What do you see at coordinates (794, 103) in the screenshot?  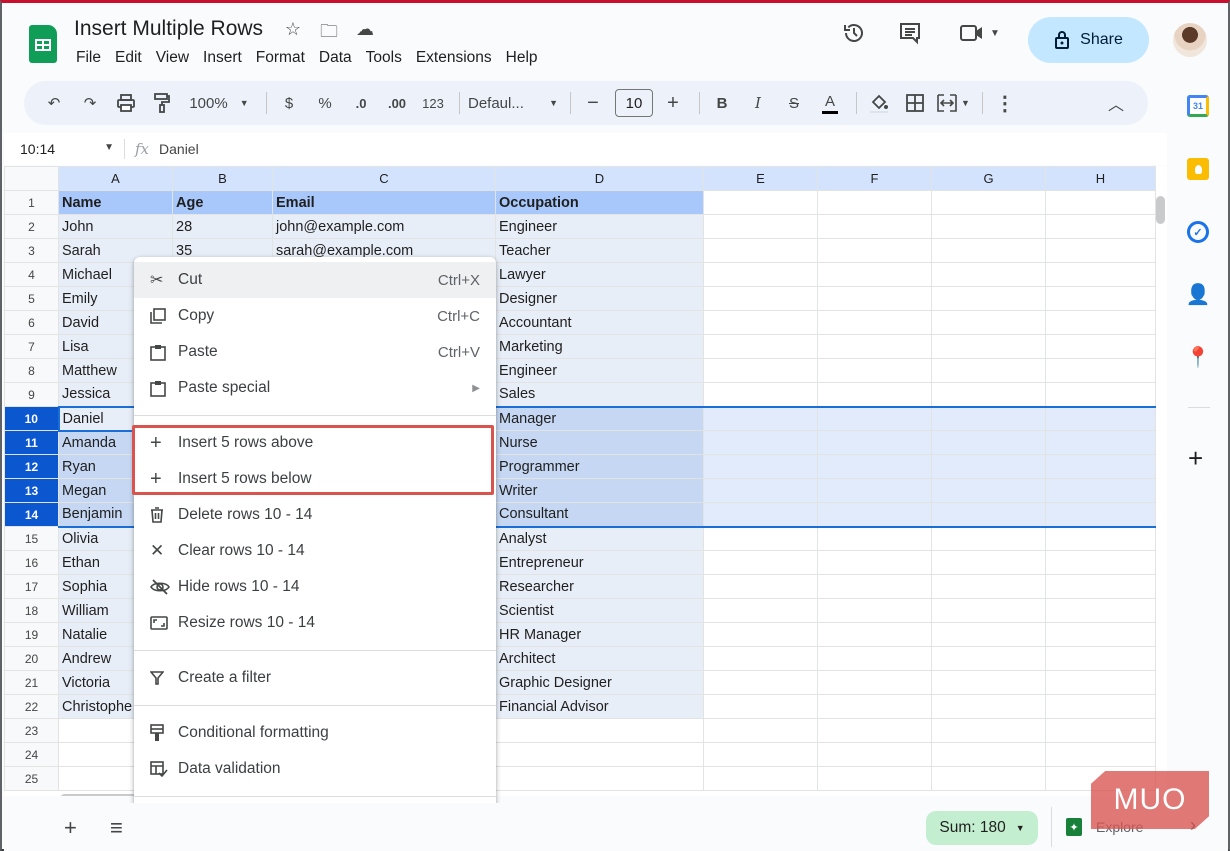 I see `strikethrough-button: S` at bounding box center [794, 103].